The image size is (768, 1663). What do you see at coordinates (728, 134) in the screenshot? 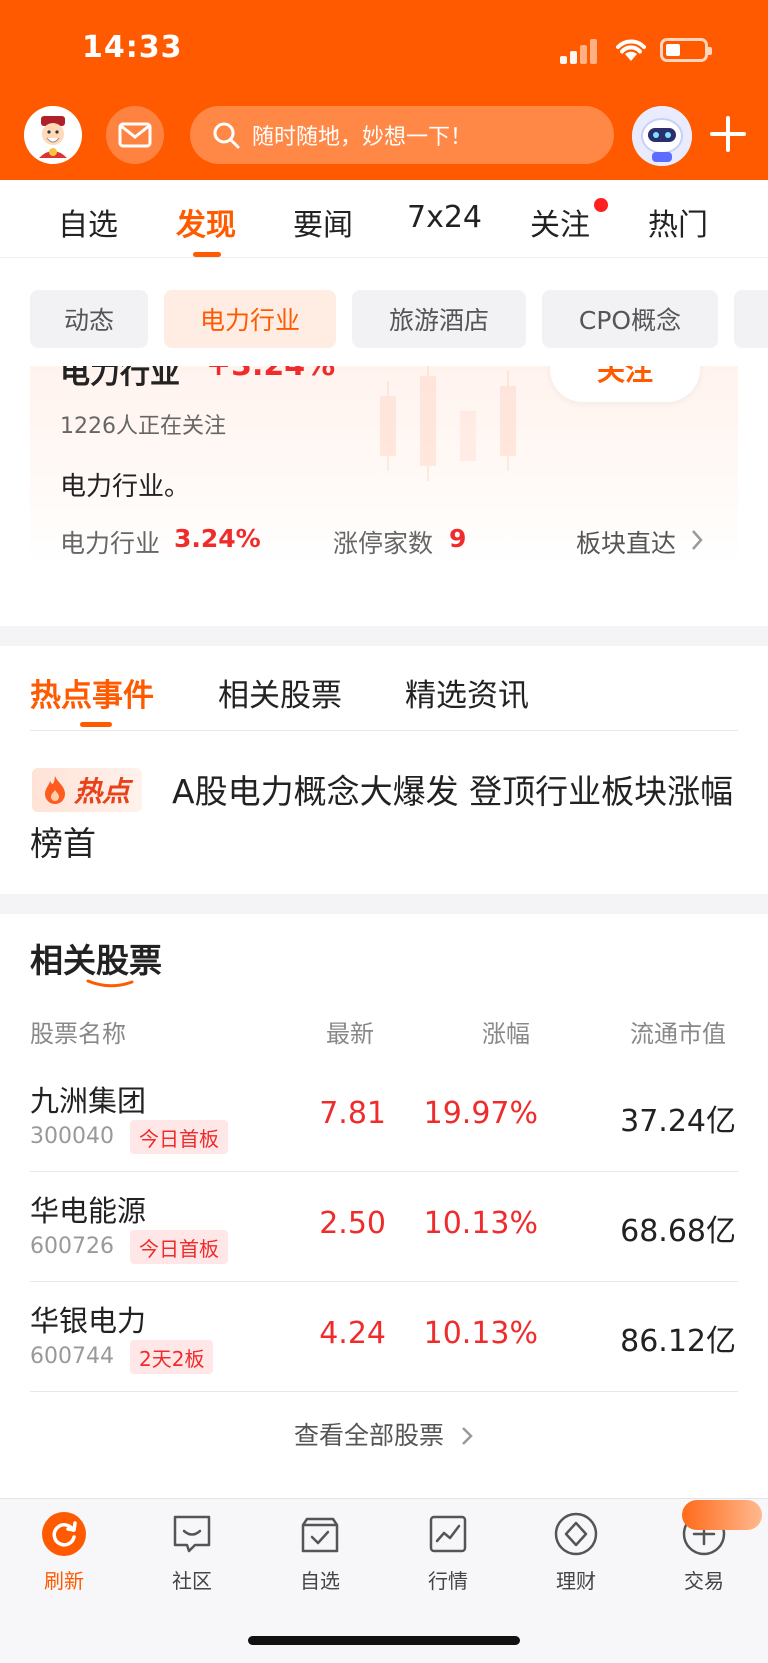
I see `plus-icon` at bounding box center [728, 134].